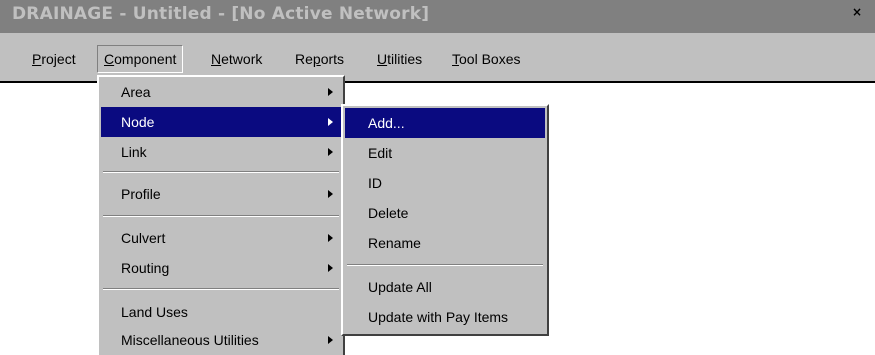  What do you see at coordinates (58, 59) in the screenshot?
I see `menu-project-label-rest: roject` at bounding box center [58, 59].